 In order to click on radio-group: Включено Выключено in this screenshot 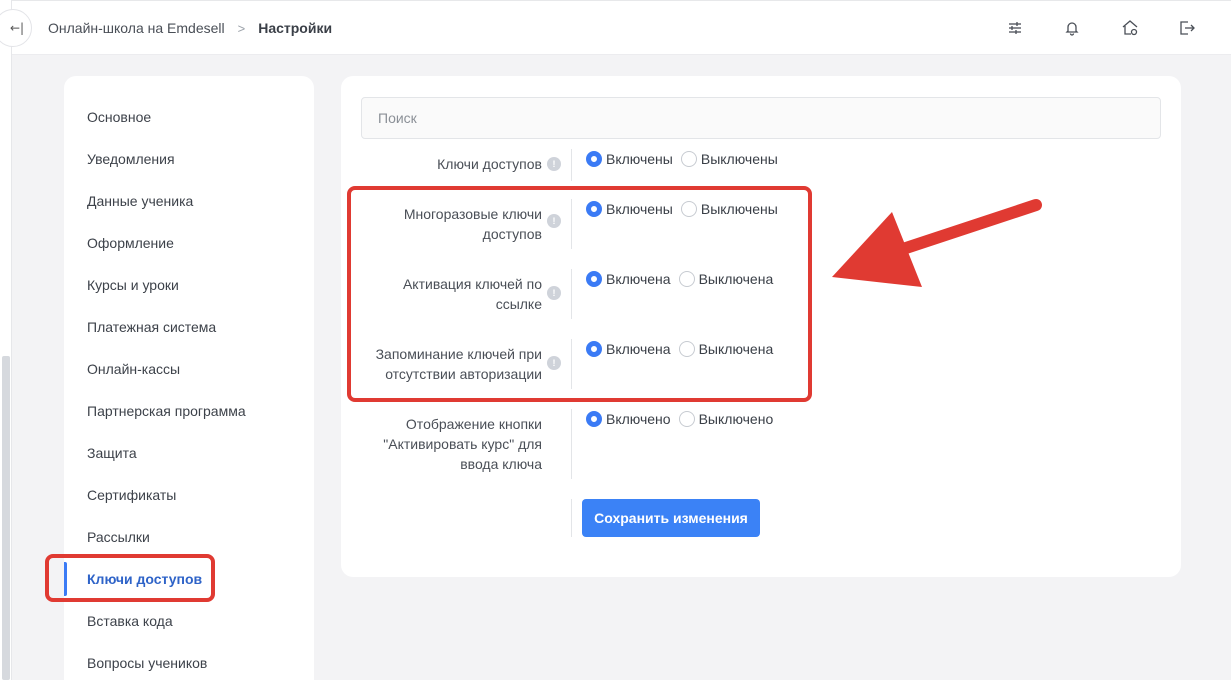, I will do `click(683, 419)`.